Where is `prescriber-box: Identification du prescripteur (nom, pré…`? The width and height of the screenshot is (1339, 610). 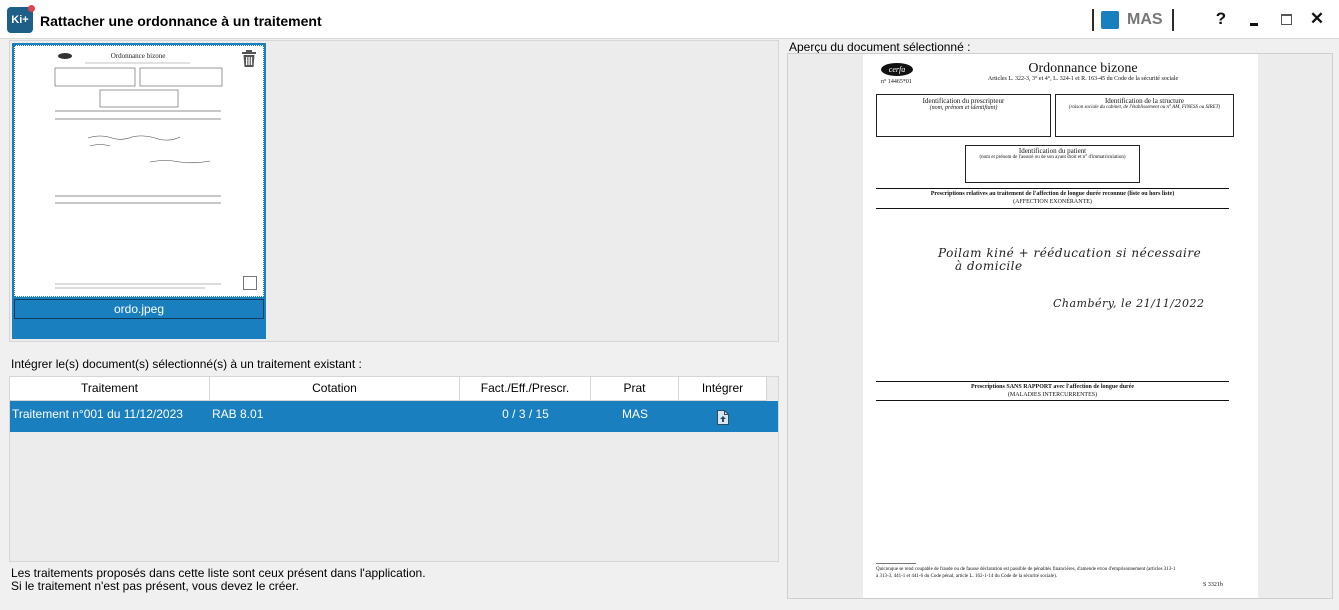
prescriber-box: Identification du prescripteur (nom, pré… is located at coordinates (963, 115).